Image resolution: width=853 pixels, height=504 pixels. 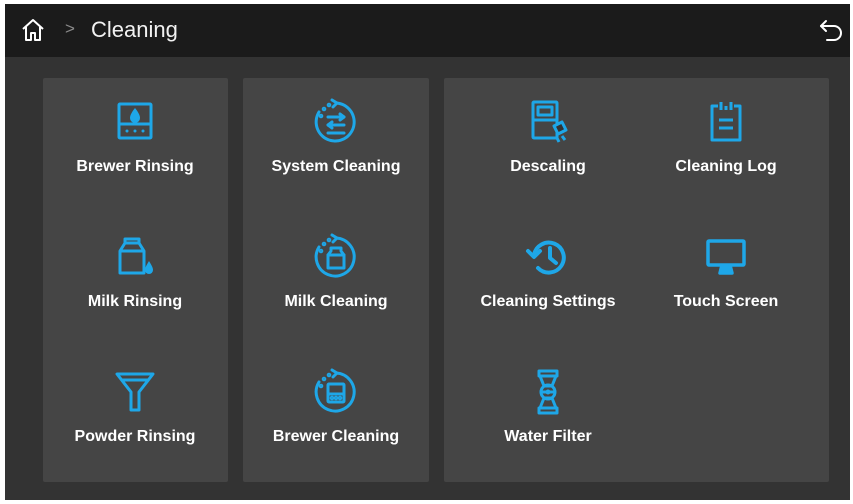 What do you see at coordinates (135, 257) in the screenshot?
I see `milk-rinsing-icon` at bounding box center [135, 257].